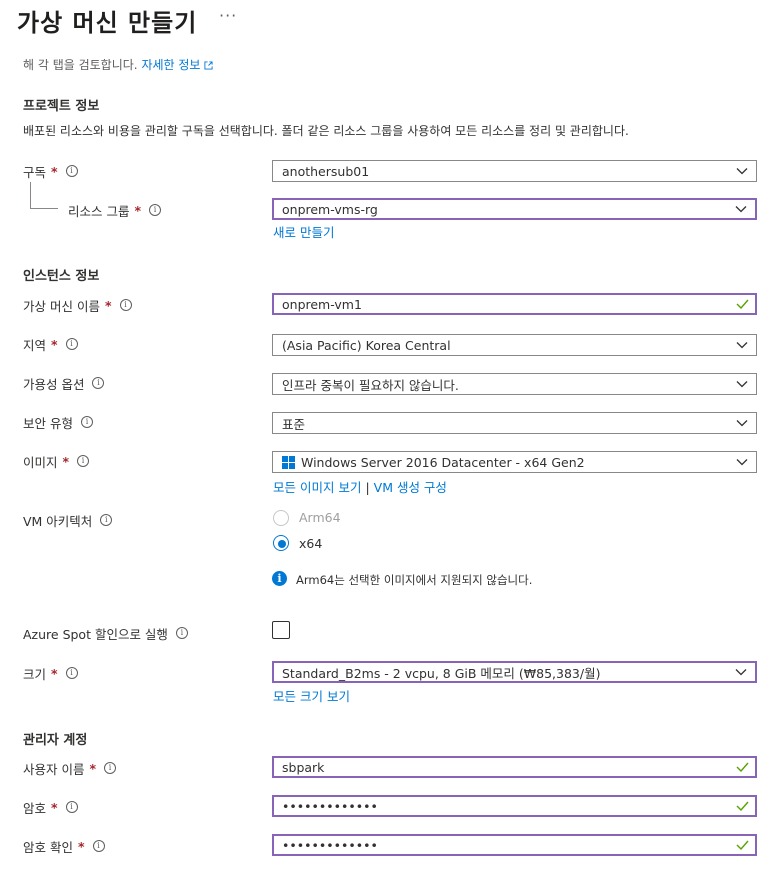  Describe the element at coordinates (330, 209) in the screenshot. I see `resource-group-value: onprem-vms-rg` at that location.